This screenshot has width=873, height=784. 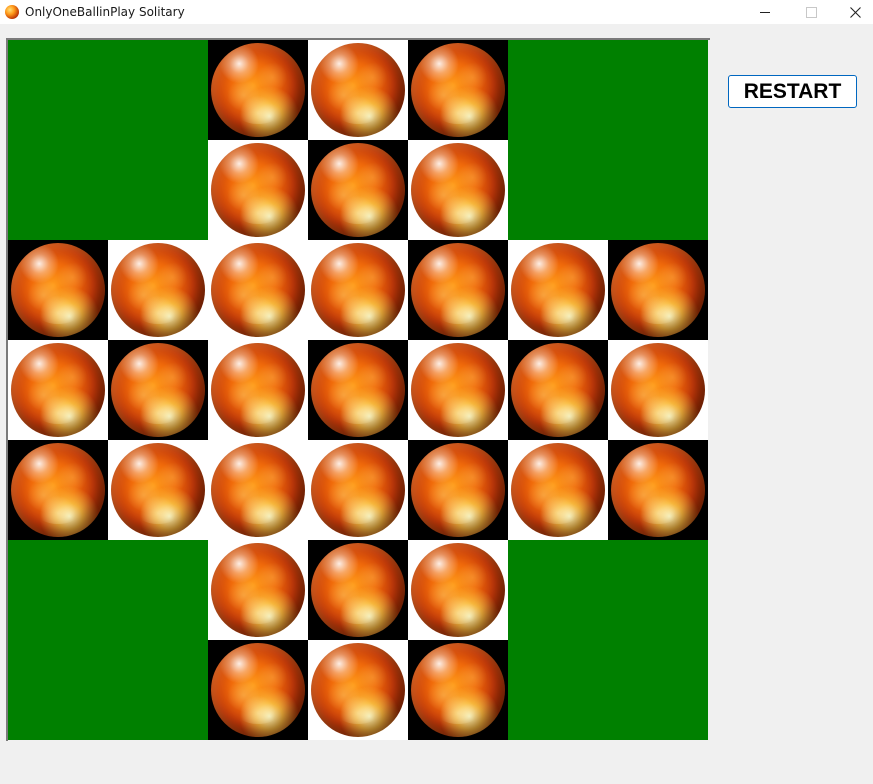 What do you see at coordinates (12, 12) in the screenshot?
I see `fire-ball-icon` at bounding box center [12, 12].